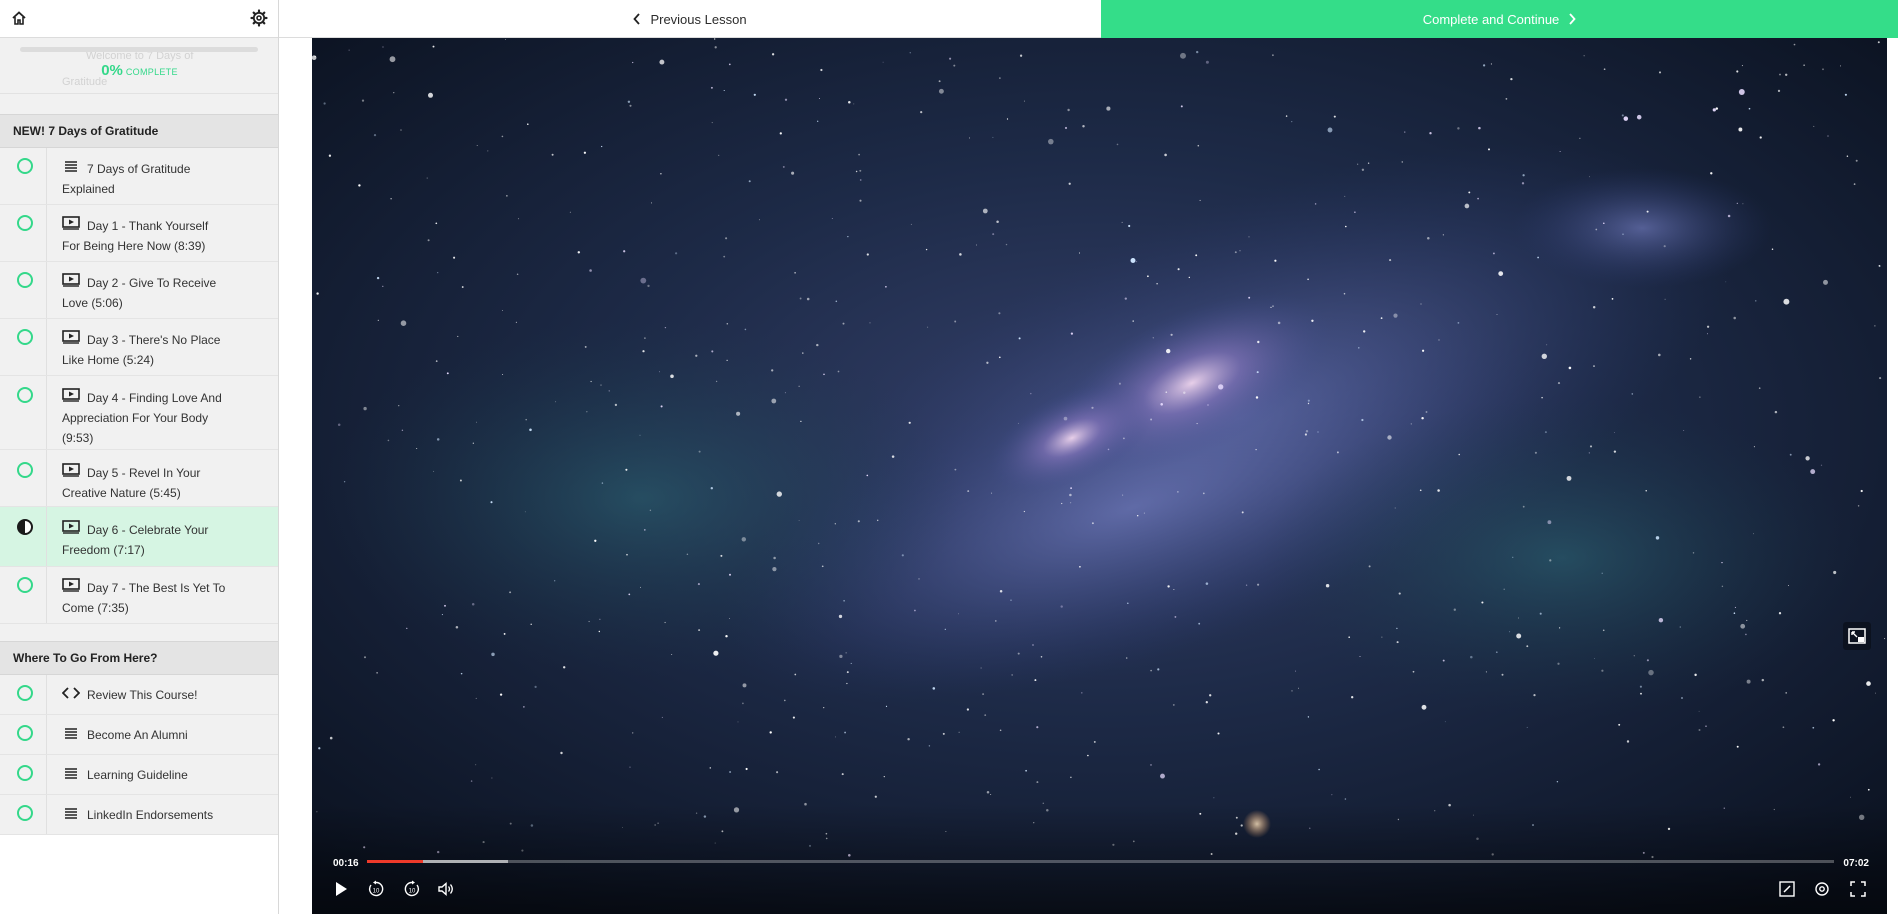 The height and width of the screenshot is (914, 1898). I want to click on previous-lesson-button: Previous Lesson, so click(690, 19).